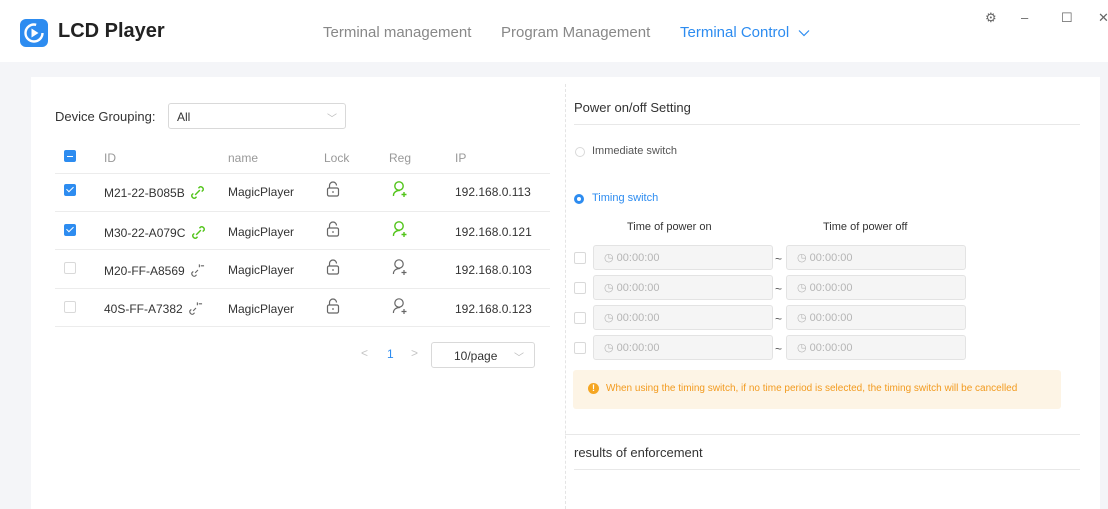 This screenshot has width=1108, height=509. What do you see at coordinates (390, 354) in the screenshot?
I see `page-1-button: 1` at bounding box center [390, 354].